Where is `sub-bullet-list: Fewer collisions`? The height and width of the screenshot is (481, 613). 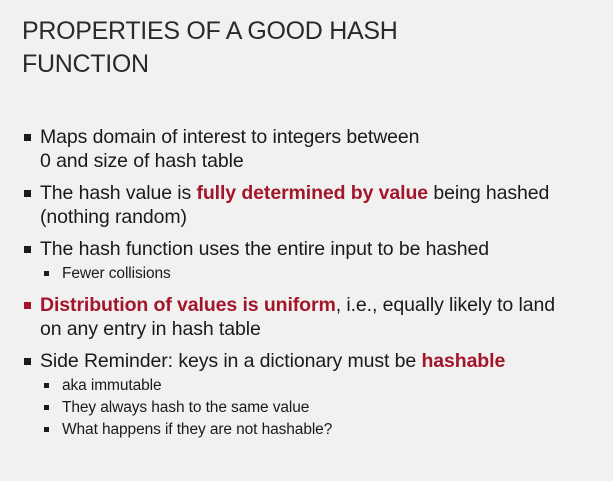
sub-bullet-list: Fewer collisions is located at coordinates (323, 274).